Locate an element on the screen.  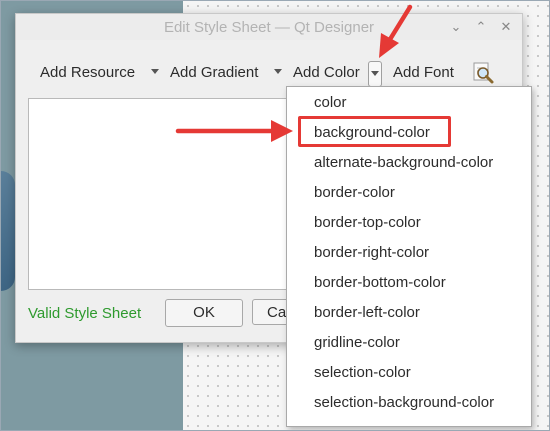
menu-item-border-right-color: border-right-color is located at coordinates (409, 253).